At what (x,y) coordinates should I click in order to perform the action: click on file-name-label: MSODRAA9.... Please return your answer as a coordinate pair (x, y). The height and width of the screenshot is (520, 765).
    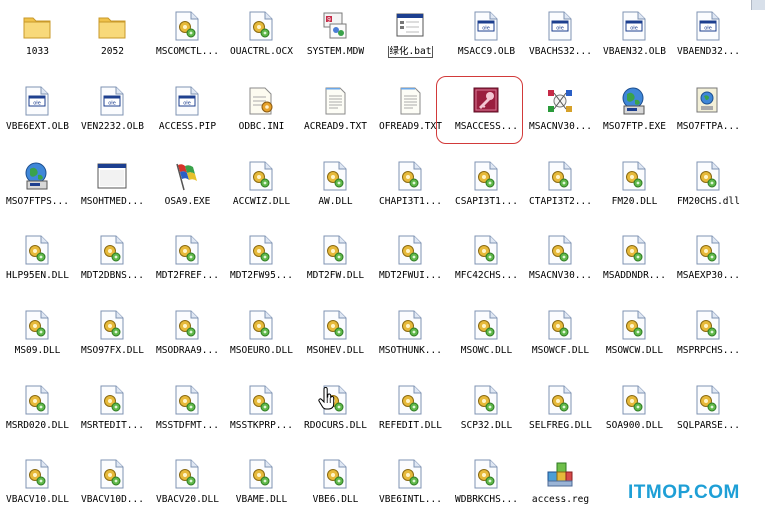
    Looking at the image, I should click on (187, 350).